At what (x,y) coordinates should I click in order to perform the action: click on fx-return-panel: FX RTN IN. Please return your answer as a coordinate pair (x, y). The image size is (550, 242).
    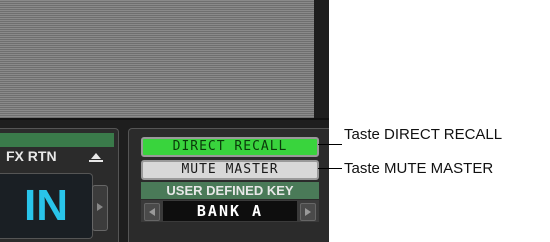
    Looking at the image, I should click on (59, 185).